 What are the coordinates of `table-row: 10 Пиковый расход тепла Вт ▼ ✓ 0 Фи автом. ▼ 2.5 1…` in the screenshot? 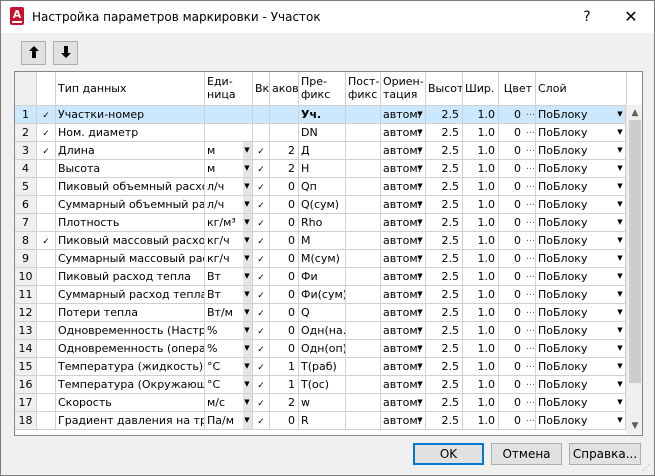 It's located at (320, 277).